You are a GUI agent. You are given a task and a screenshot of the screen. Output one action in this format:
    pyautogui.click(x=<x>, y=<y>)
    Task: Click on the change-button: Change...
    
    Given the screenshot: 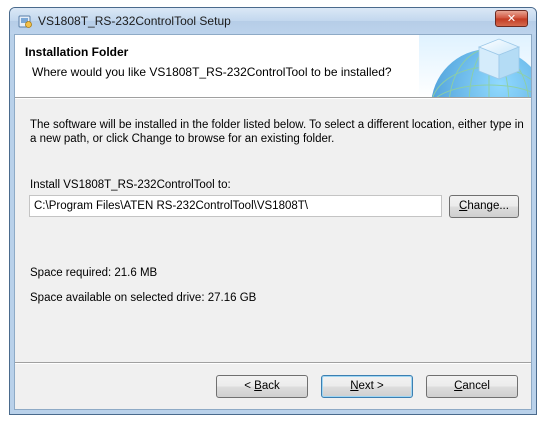 What is the action you would take?
    pyautogui.click(x=484, y=206)
    